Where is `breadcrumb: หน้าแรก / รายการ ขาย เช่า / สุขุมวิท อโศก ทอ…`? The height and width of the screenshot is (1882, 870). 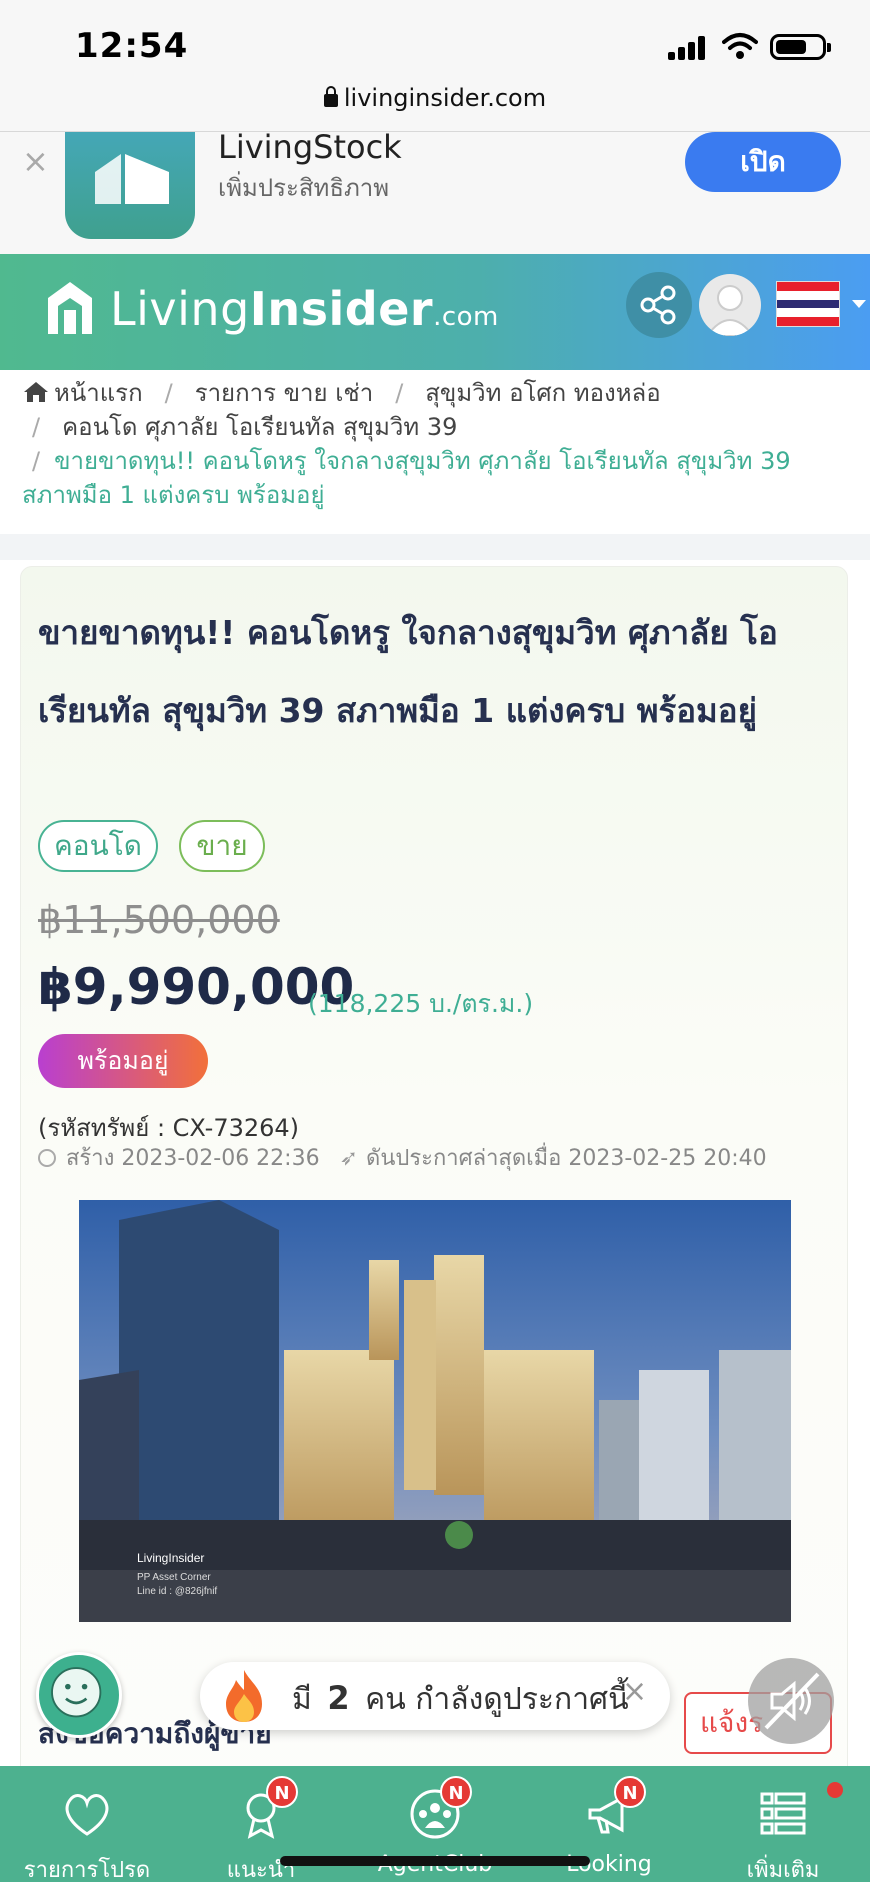
breadcrumb: หน้าแรก / รายการ ขาย เช่า / สุขุมวิท อโศก ทอ… is located at coordinates (406, 444).